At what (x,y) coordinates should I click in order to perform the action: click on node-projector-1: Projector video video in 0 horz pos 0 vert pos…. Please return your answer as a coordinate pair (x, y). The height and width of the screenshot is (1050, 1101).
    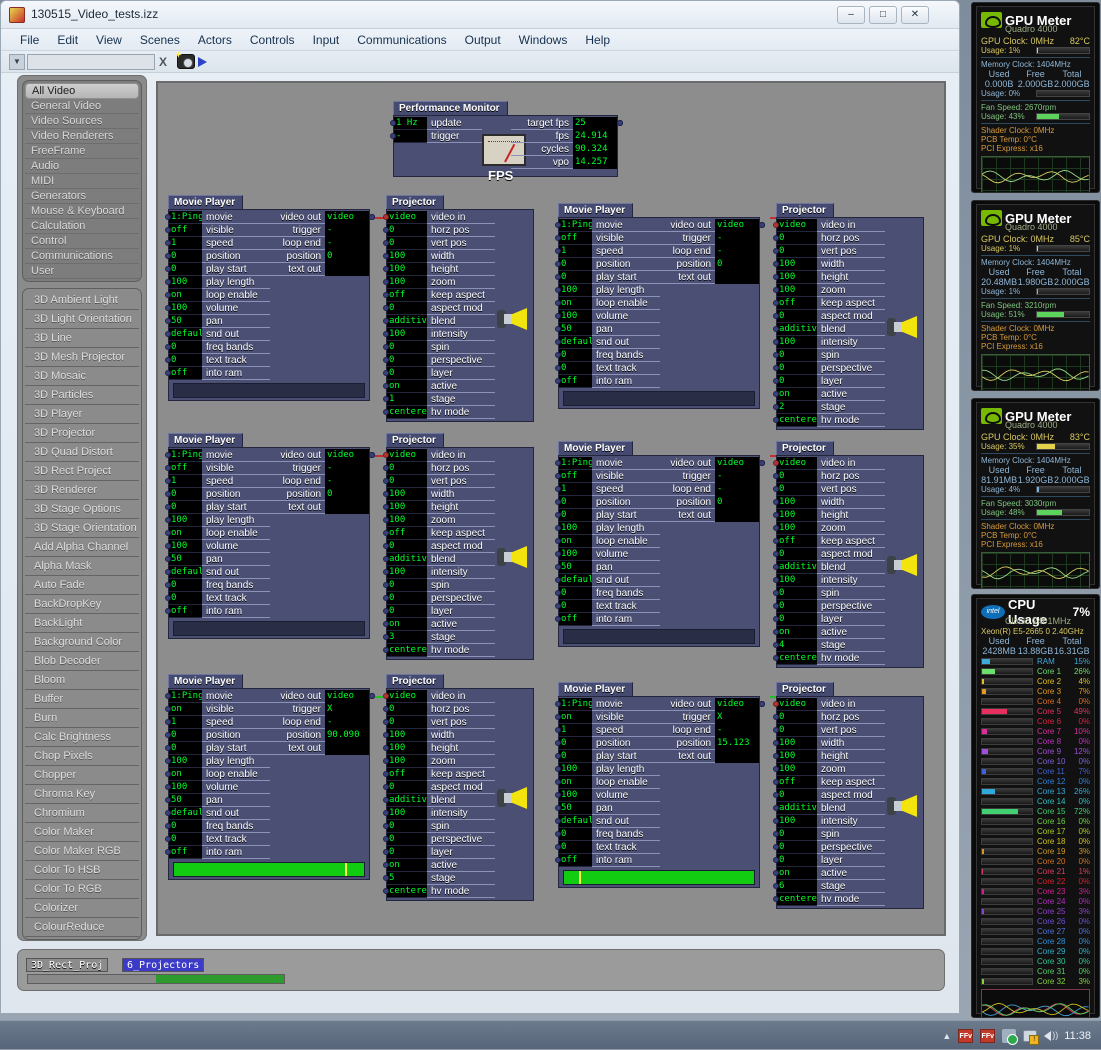
    Looking at the image, I should click on (458, 308).